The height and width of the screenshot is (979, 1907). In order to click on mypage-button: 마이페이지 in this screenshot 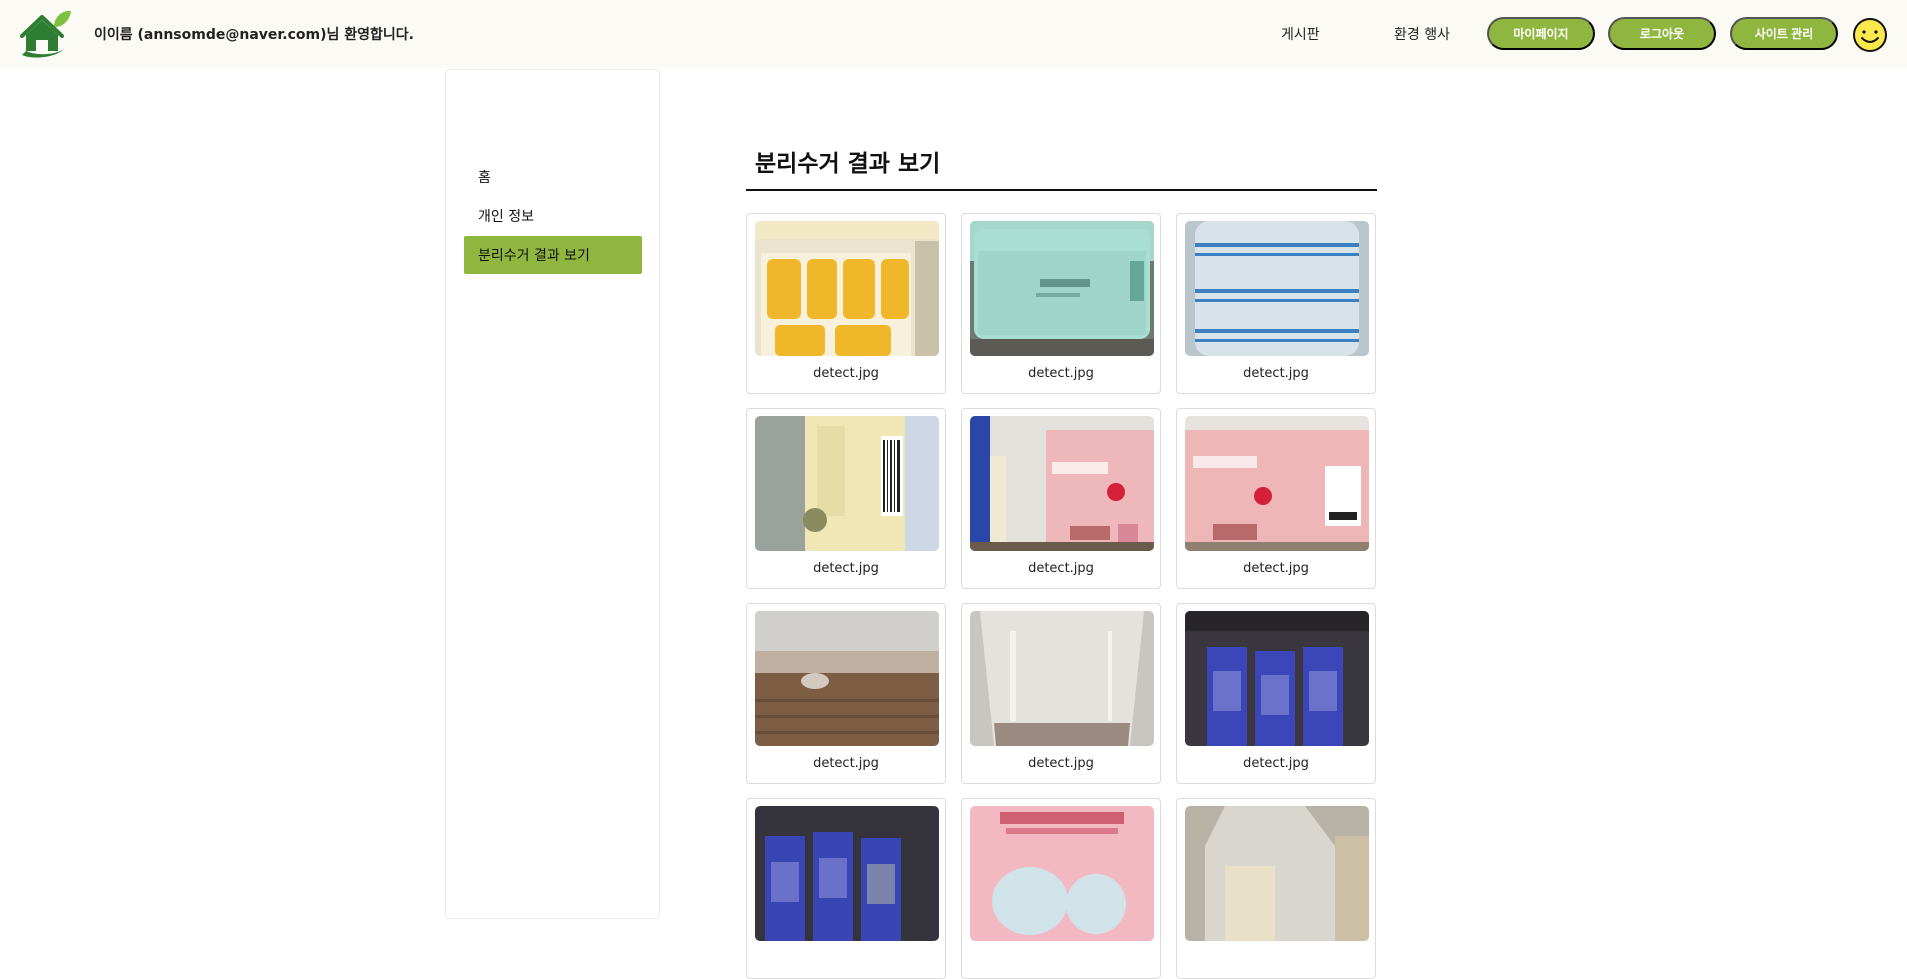, I will do `click(1541, 33)`.